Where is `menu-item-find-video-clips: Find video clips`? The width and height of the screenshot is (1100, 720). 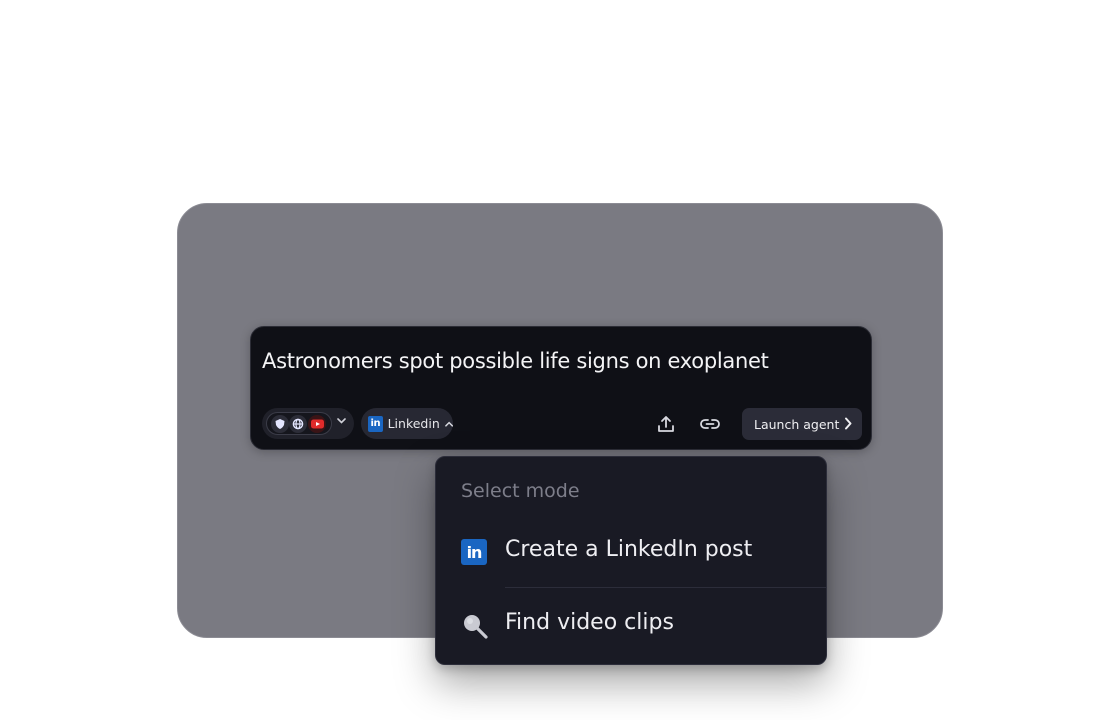 menu-item-find-video-clips: Find video clips is located at coordinates (631, 624).